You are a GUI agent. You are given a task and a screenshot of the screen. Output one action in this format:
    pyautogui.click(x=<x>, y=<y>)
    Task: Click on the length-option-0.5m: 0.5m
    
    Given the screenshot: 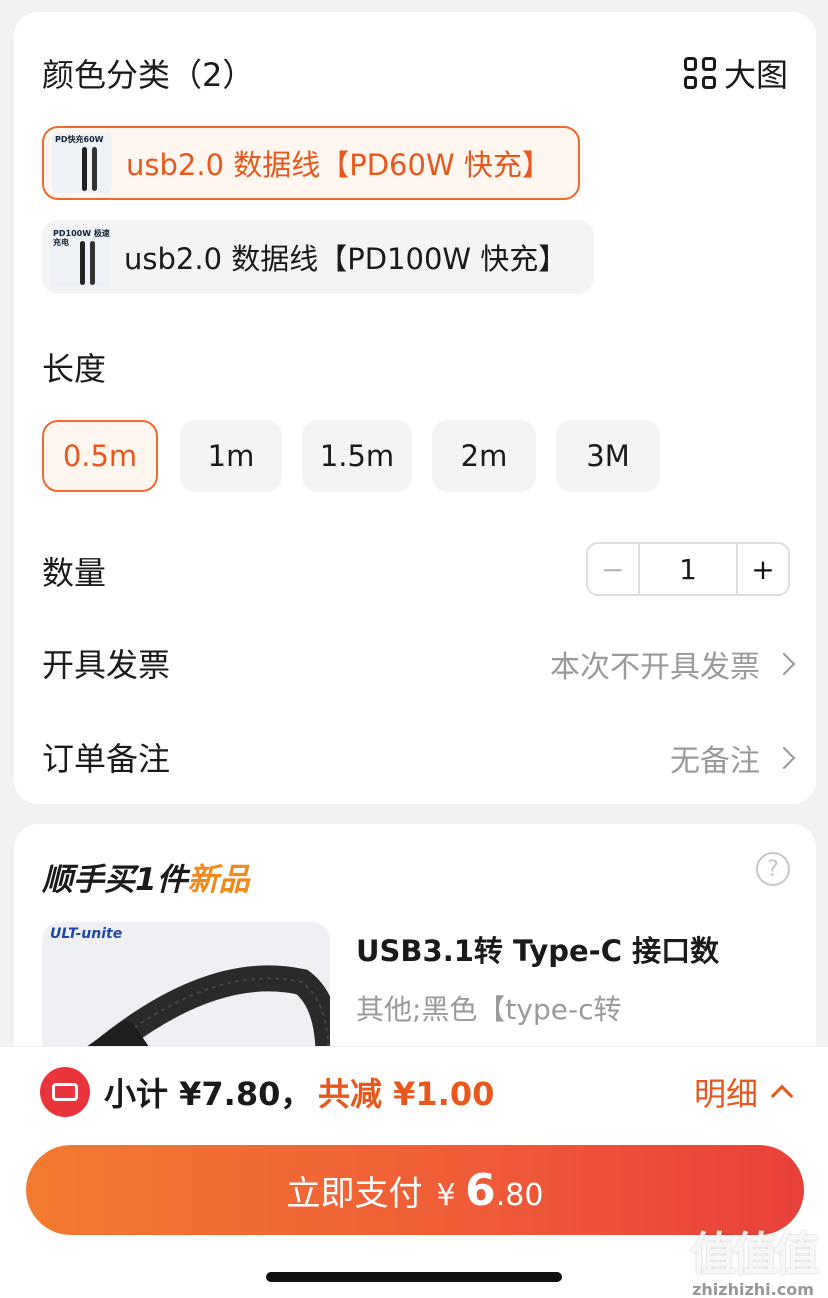 What is the action you would take?
    pyautogui.click(x=100, y=456)
    